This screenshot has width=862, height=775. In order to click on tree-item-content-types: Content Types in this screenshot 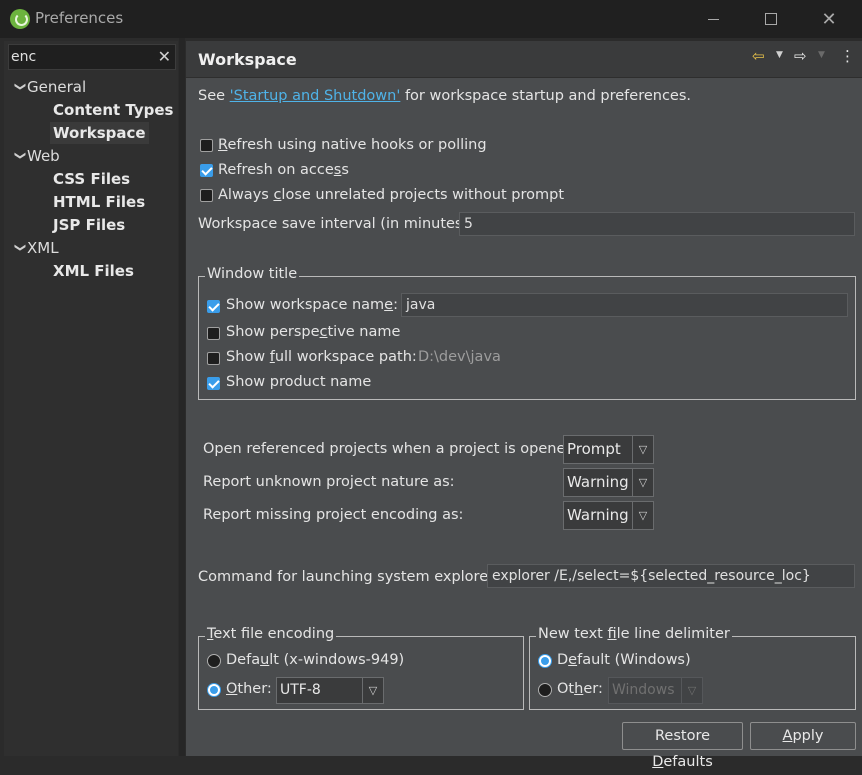, I will do `click(113, 110)`.